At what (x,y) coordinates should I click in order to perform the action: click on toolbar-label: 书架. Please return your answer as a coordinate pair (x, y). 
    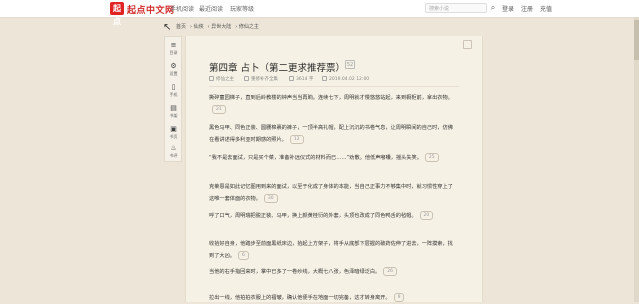
    Looking at the image, I should click on (173, 115).